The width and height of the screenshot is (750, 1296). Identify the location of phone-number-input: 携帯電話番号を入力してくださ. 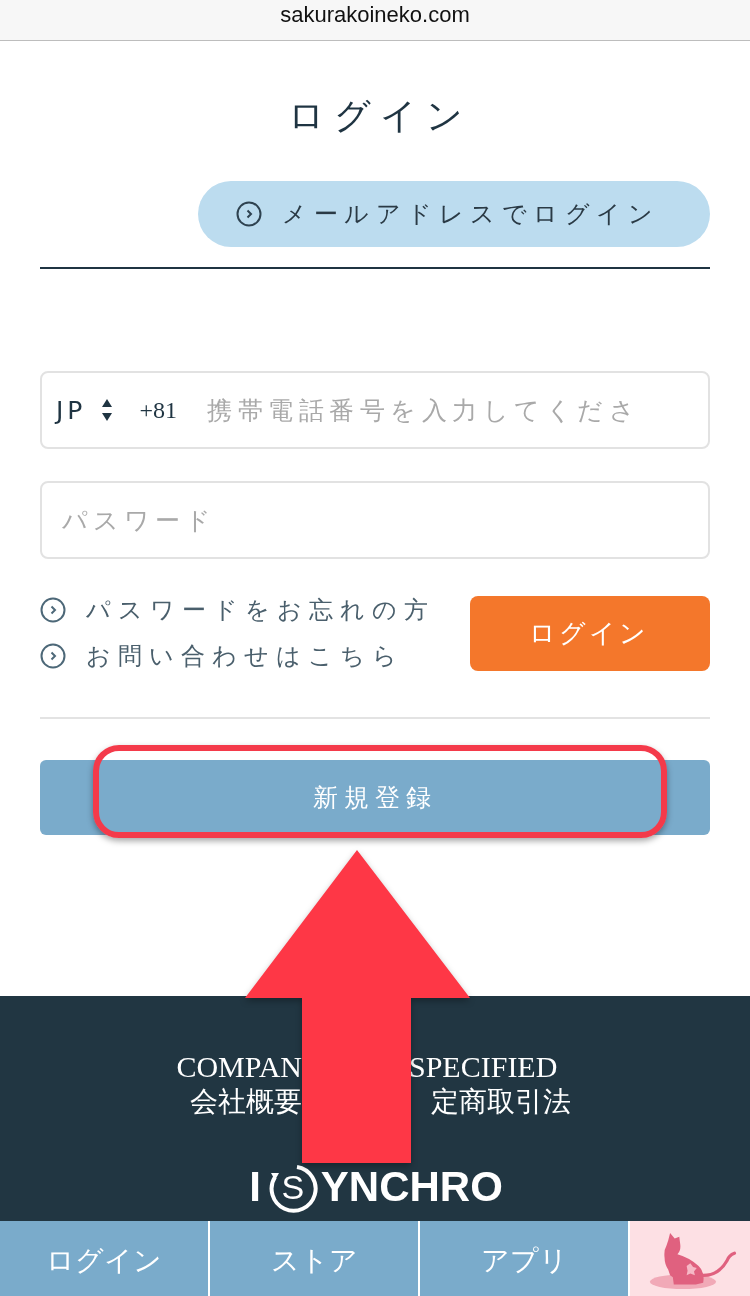
(457, 410).